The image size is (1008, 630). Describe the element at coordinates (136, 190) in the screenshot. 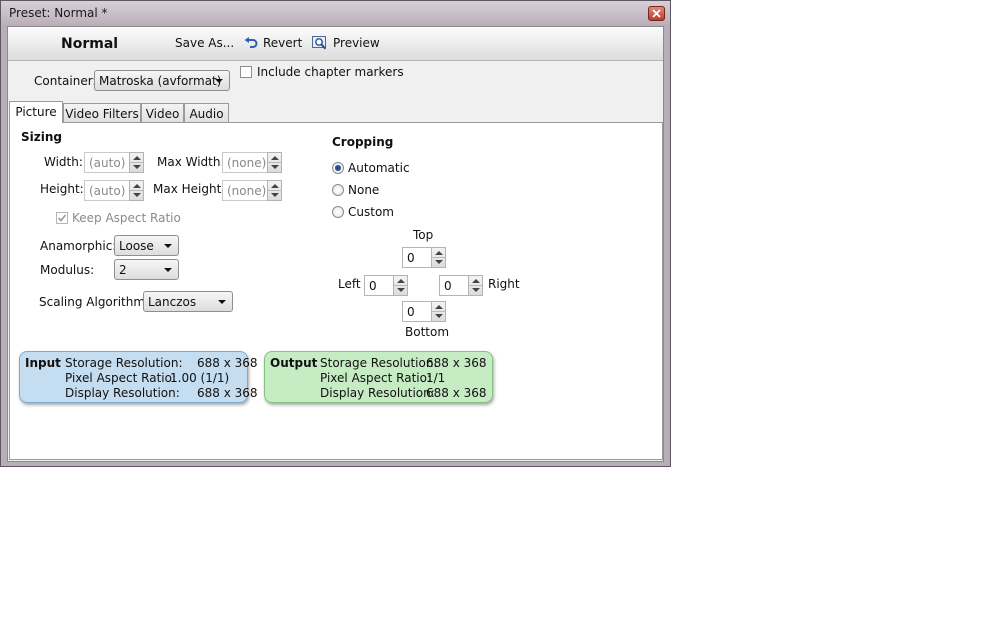

I see `height-spin-buttons` at that location.